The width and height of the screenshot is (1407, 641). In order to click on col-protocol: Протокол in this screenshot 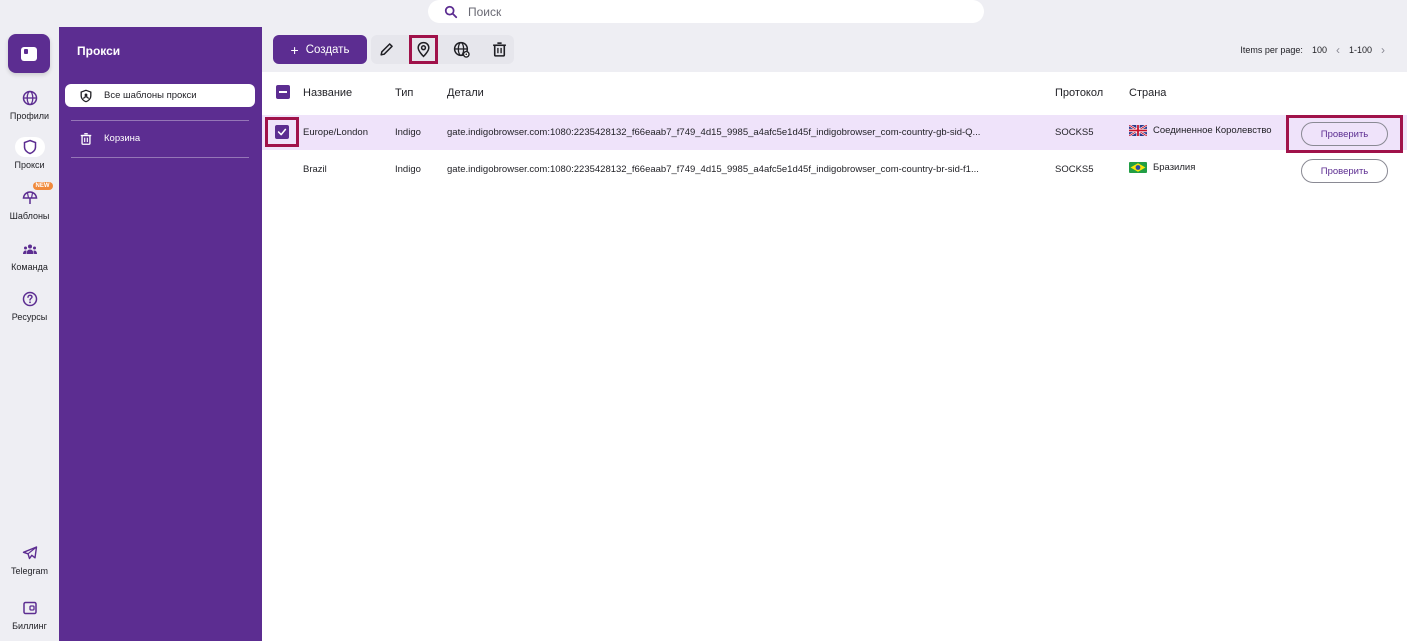, I will do `click(1079, 93)`.